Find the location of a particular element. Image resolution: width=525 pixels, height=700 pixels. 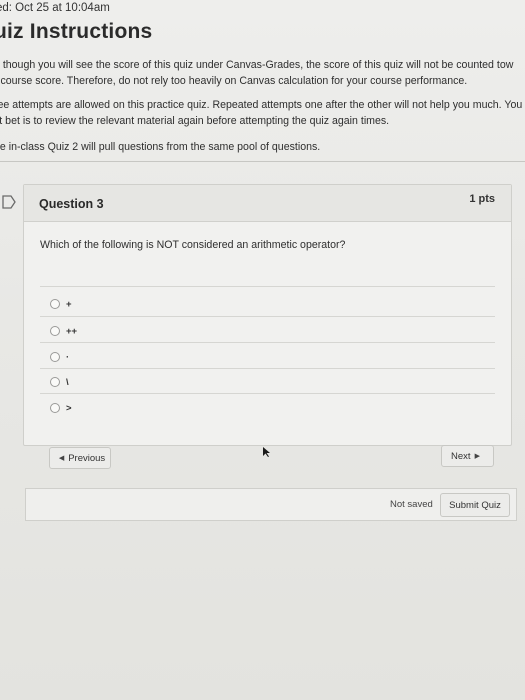

answer-label: \ is located at coordinates (67, 382).